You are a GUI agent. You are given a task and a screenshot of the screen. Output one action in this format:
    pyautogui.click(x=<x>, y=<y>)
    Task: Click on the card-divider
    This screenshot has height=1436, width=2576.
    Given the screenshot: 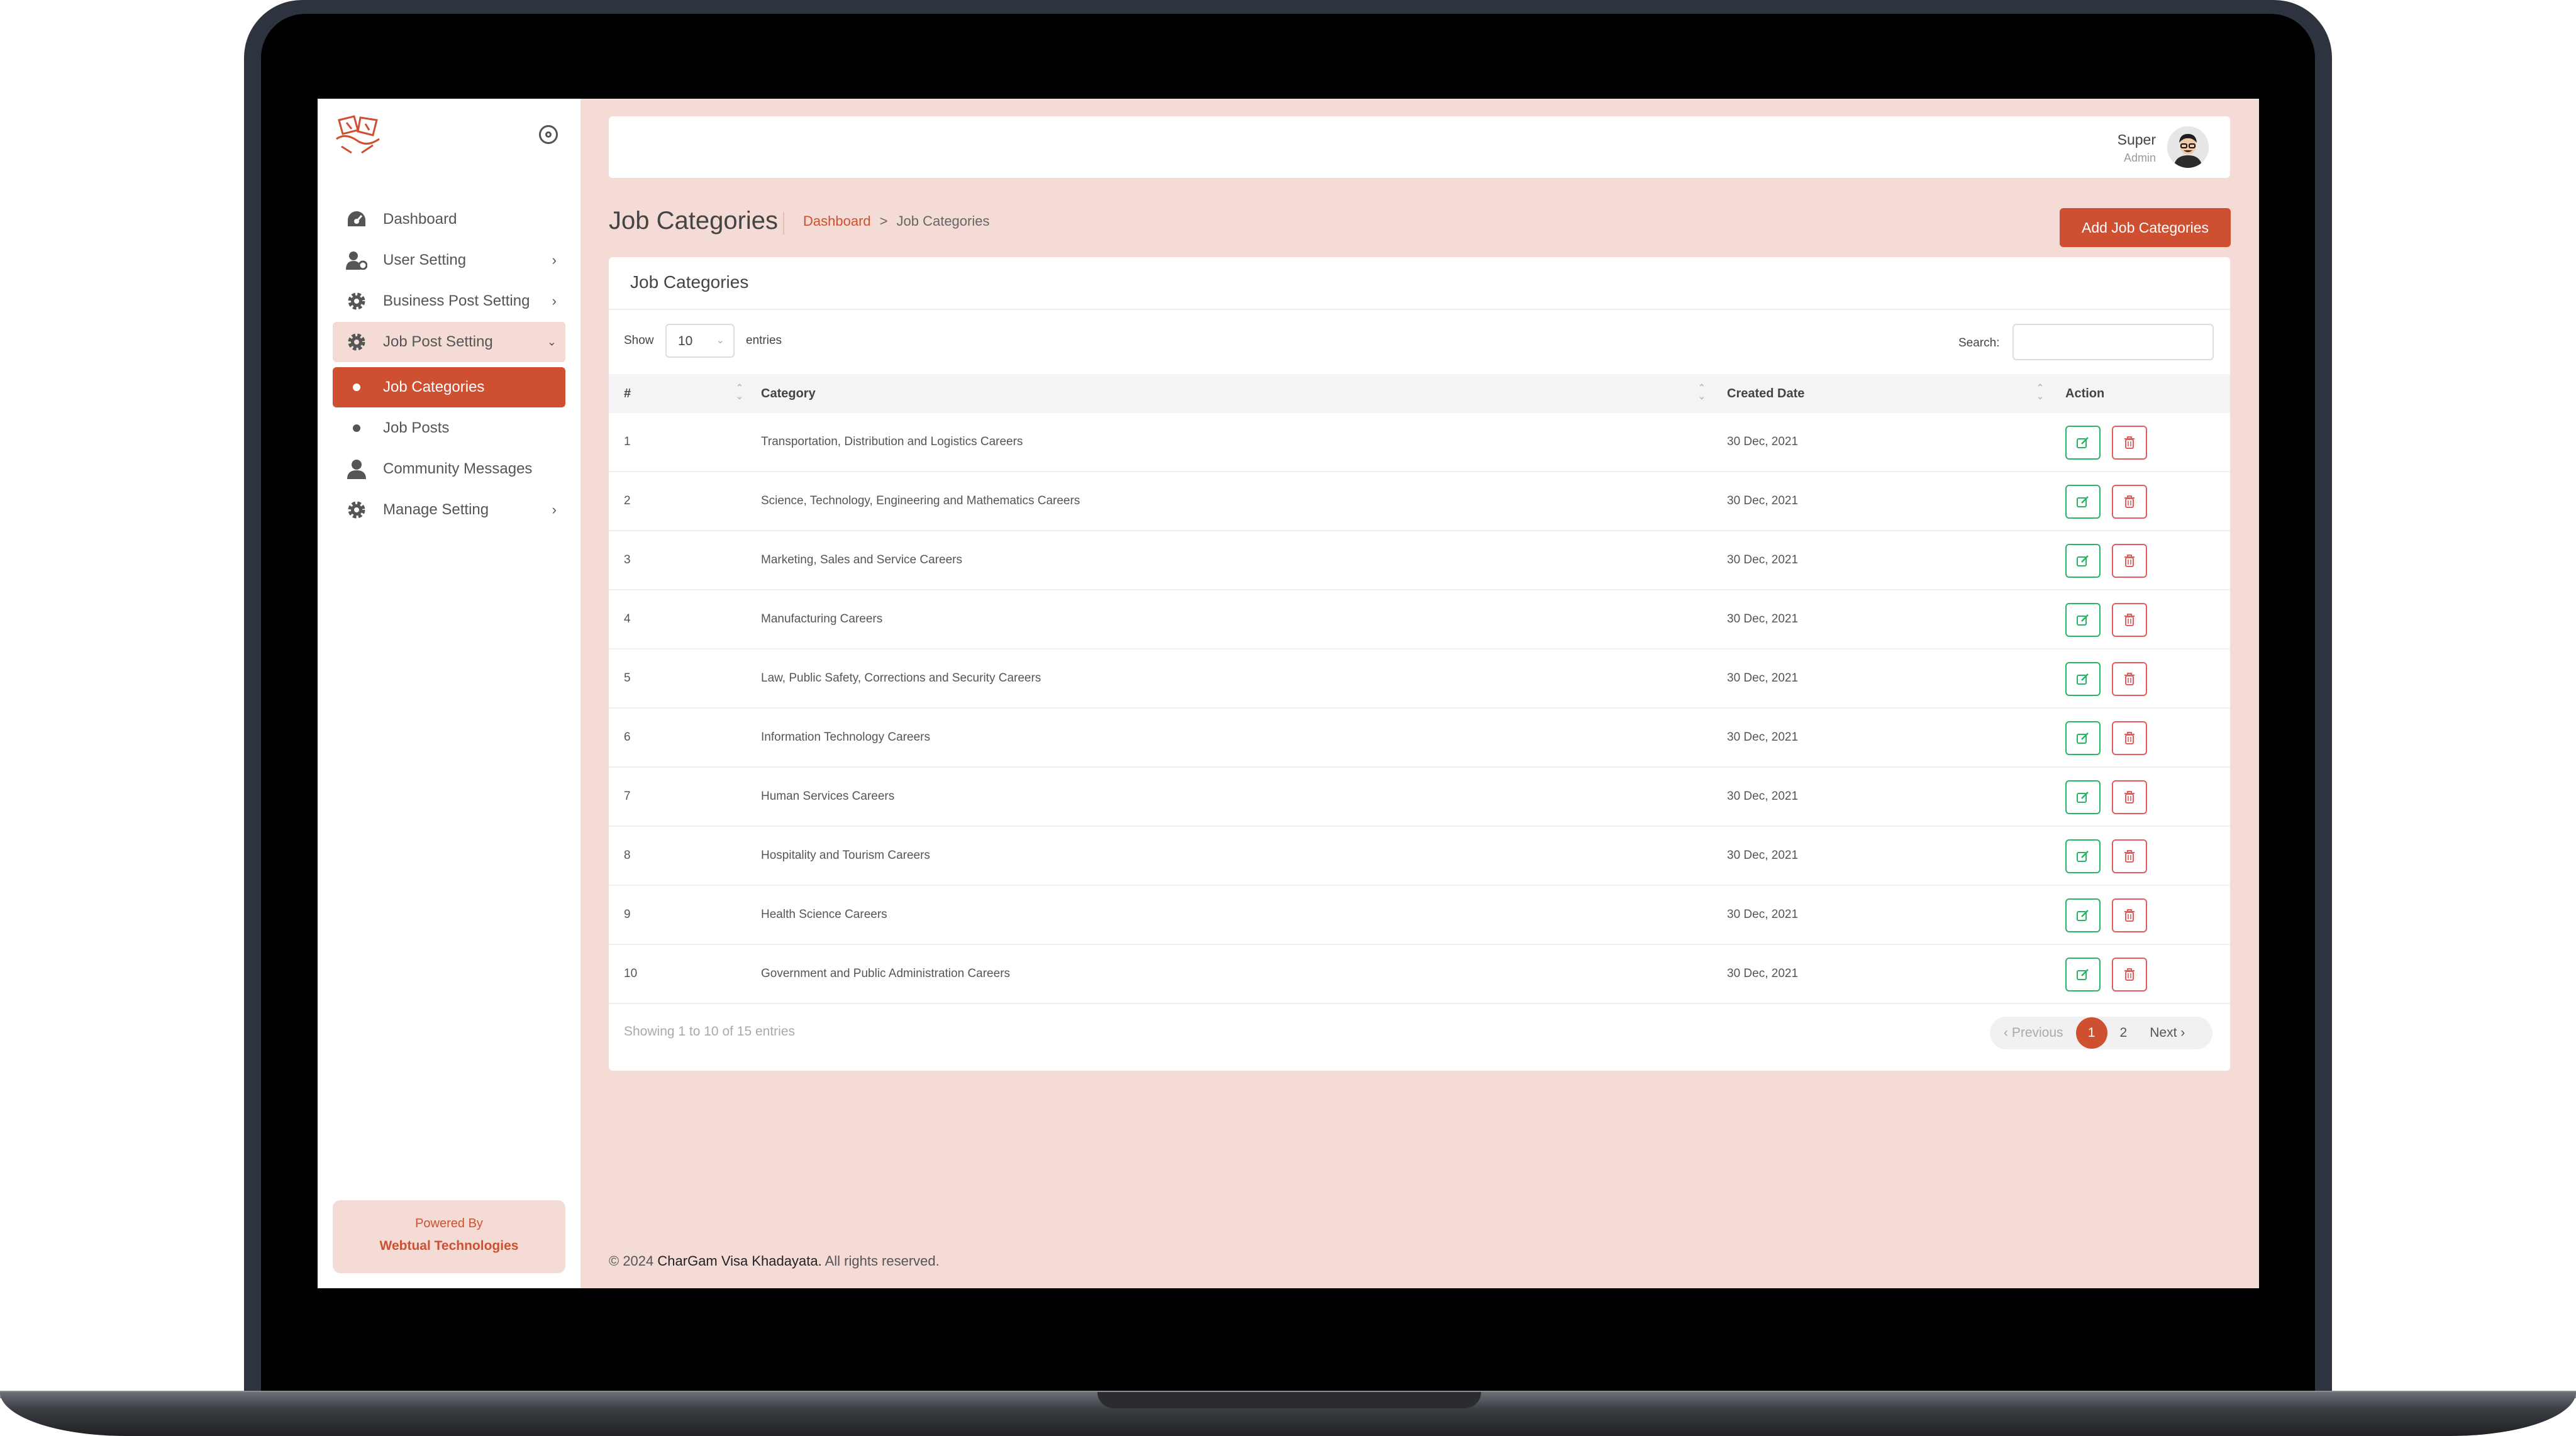 What is the action you would take?
    pyautogui.click(x=1419, y=309)
    